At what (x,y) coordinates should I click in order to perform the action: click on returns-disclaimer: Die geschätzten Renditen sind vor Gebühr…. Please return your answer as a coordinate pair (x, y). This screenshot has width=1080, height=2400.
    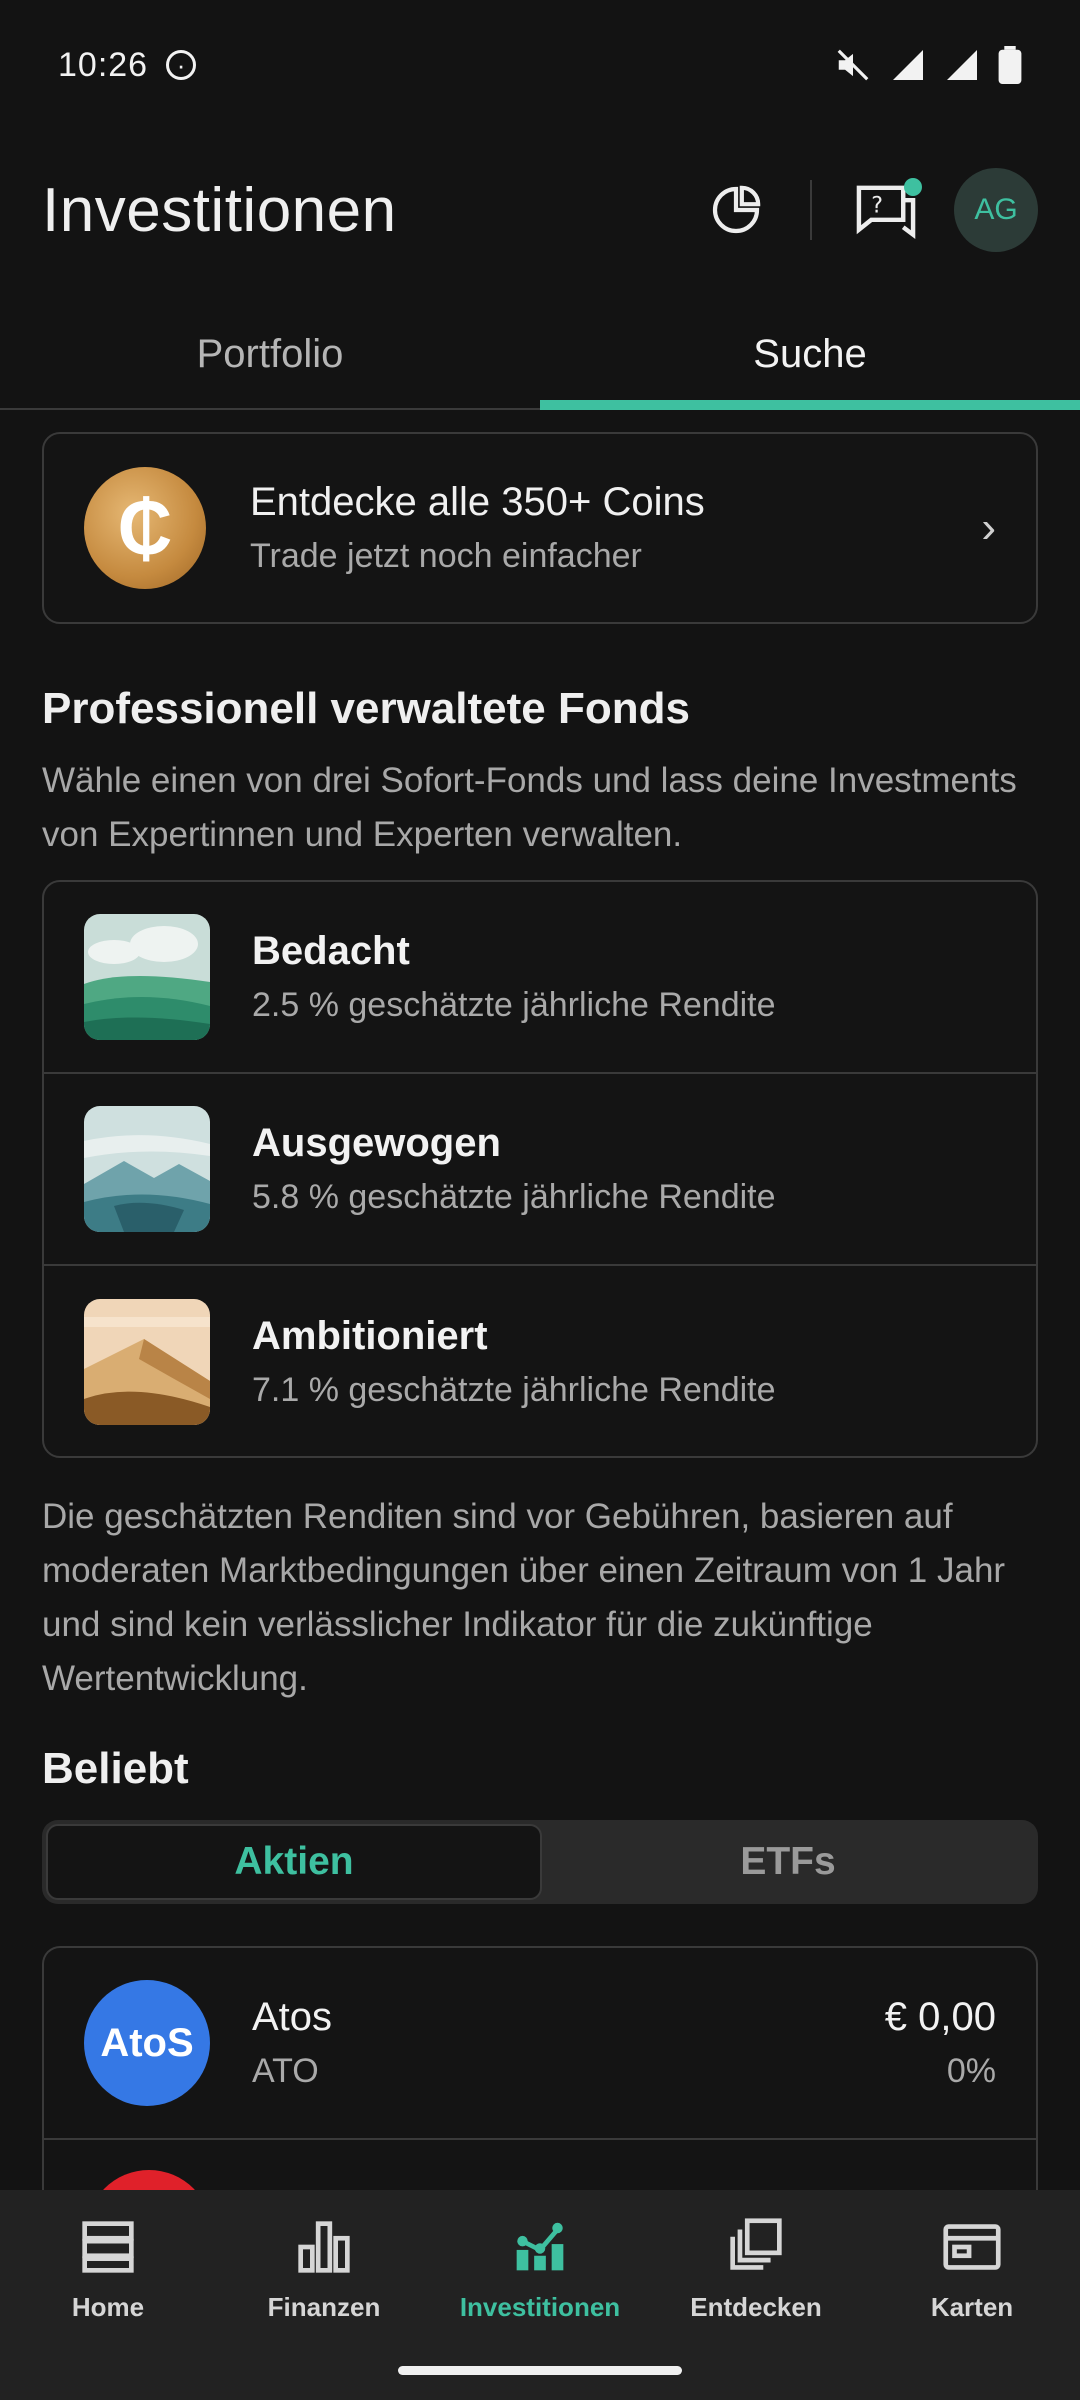
    Looking at the image, I should click on (524, 1597).